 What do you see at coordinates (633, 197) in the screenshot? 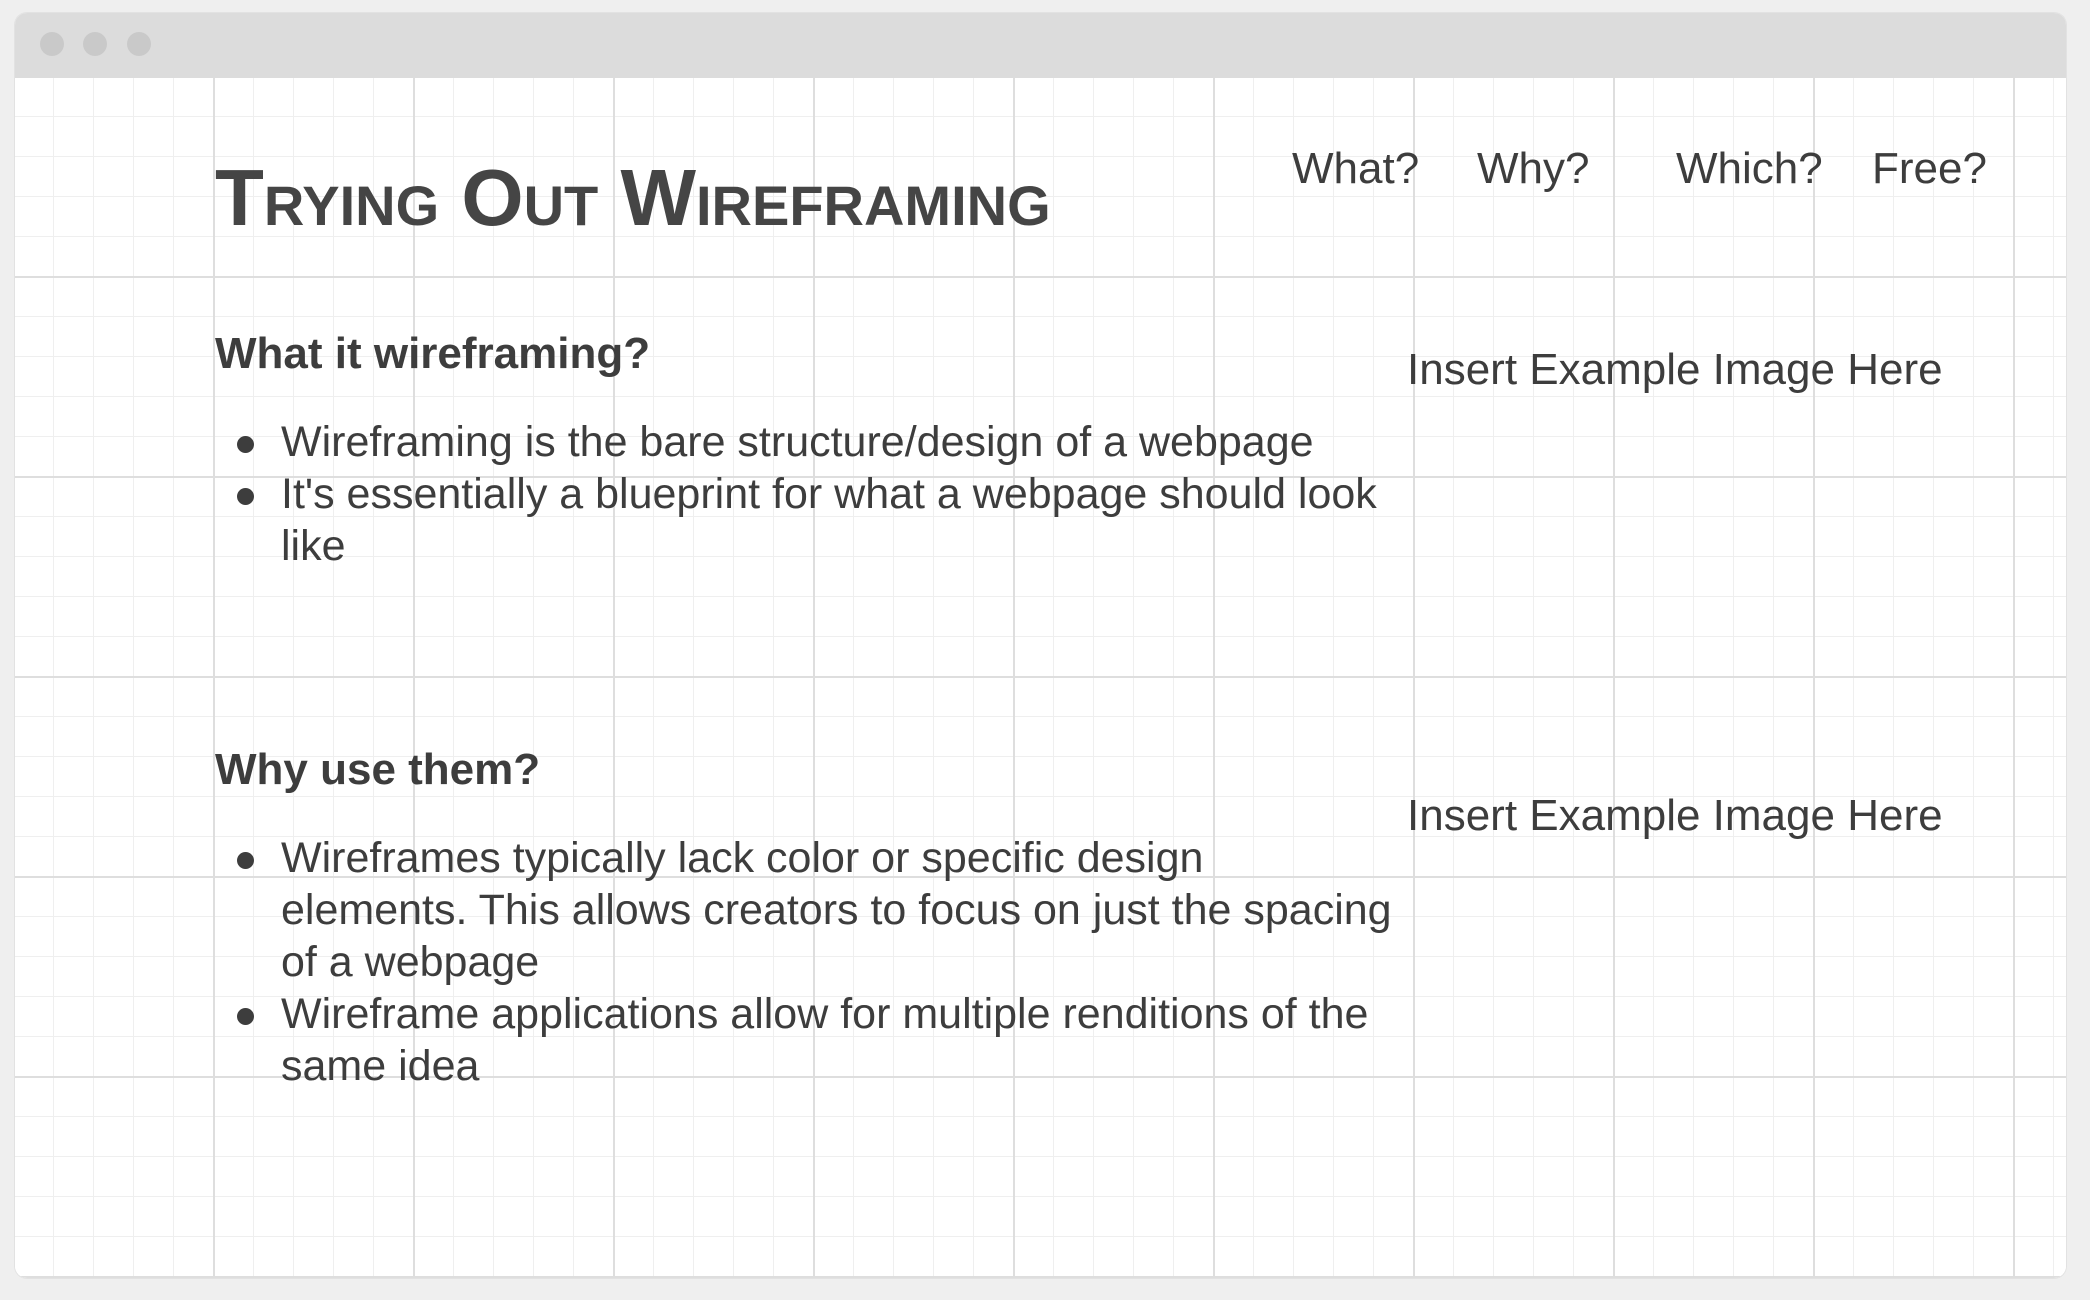
I see `site-title: Trying Out Wireframing` at bounding box center [633, 197].